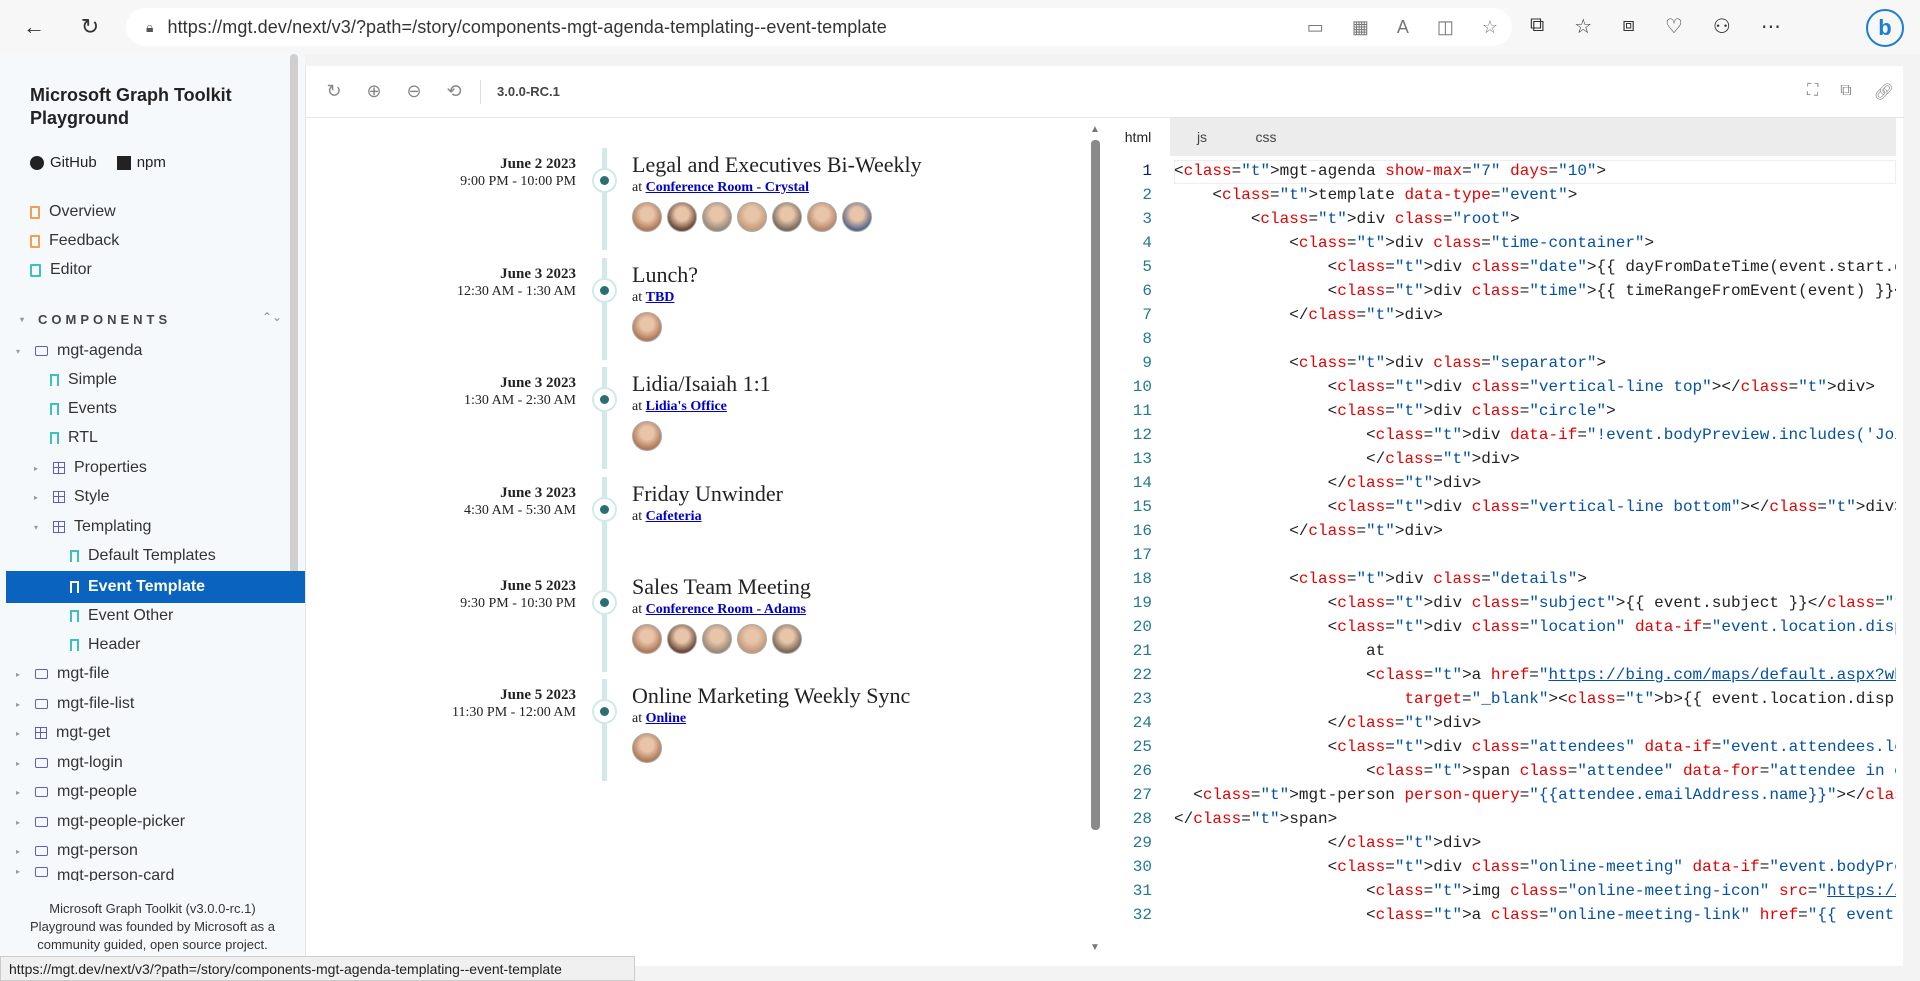 This screenshot has width=1920, height=981. I want to click on location-link: Lidia's Office, so click(686, 406).